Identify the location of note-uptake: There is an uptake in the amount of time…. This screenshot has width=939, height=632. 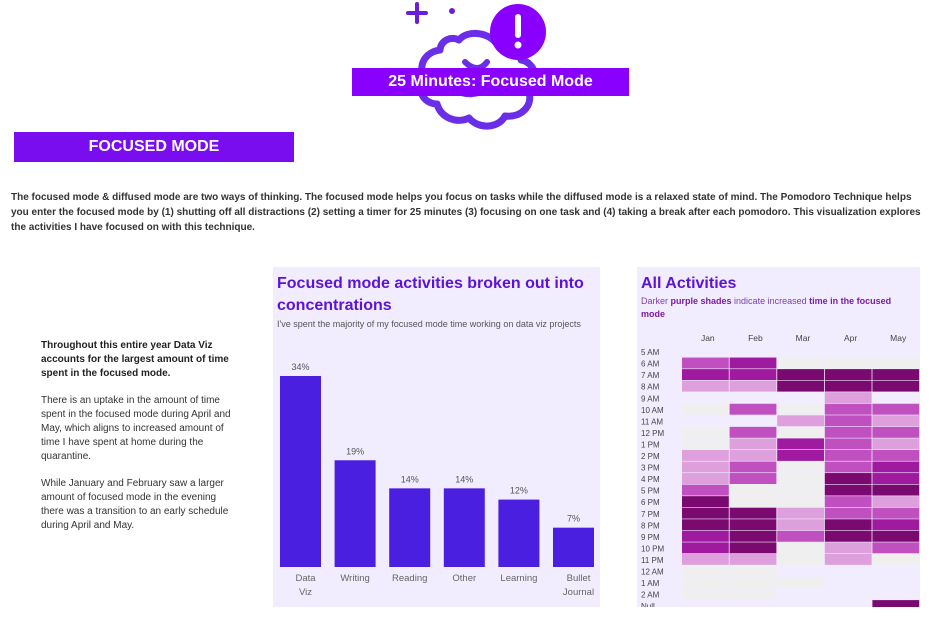
(136, 428).